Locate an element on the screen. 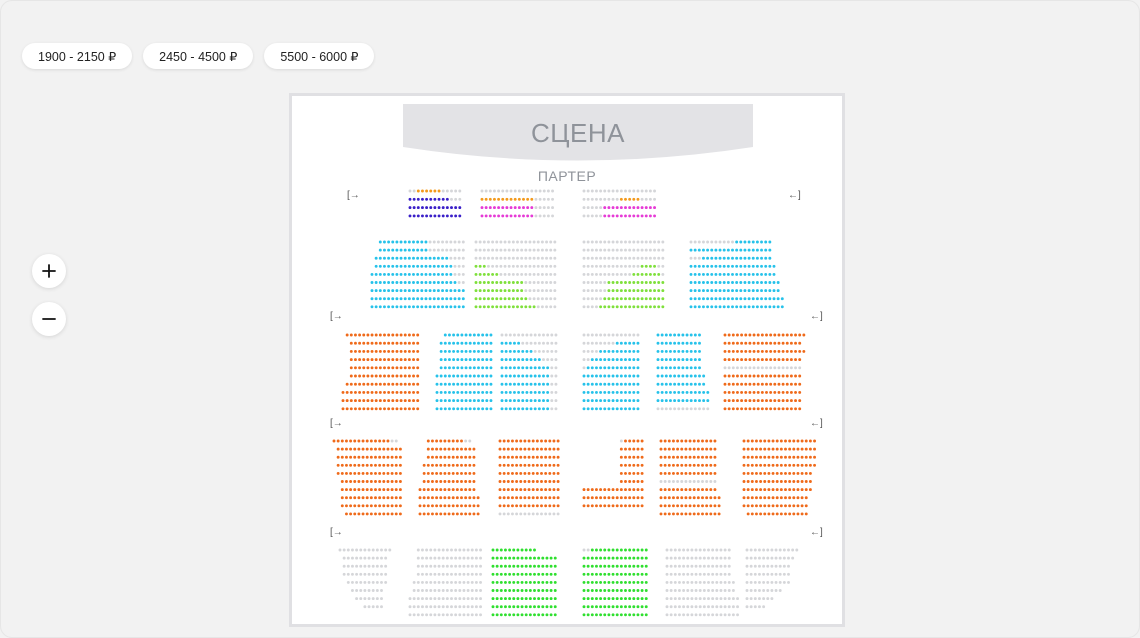  g1c-seat is located at coordinates (646, 191).